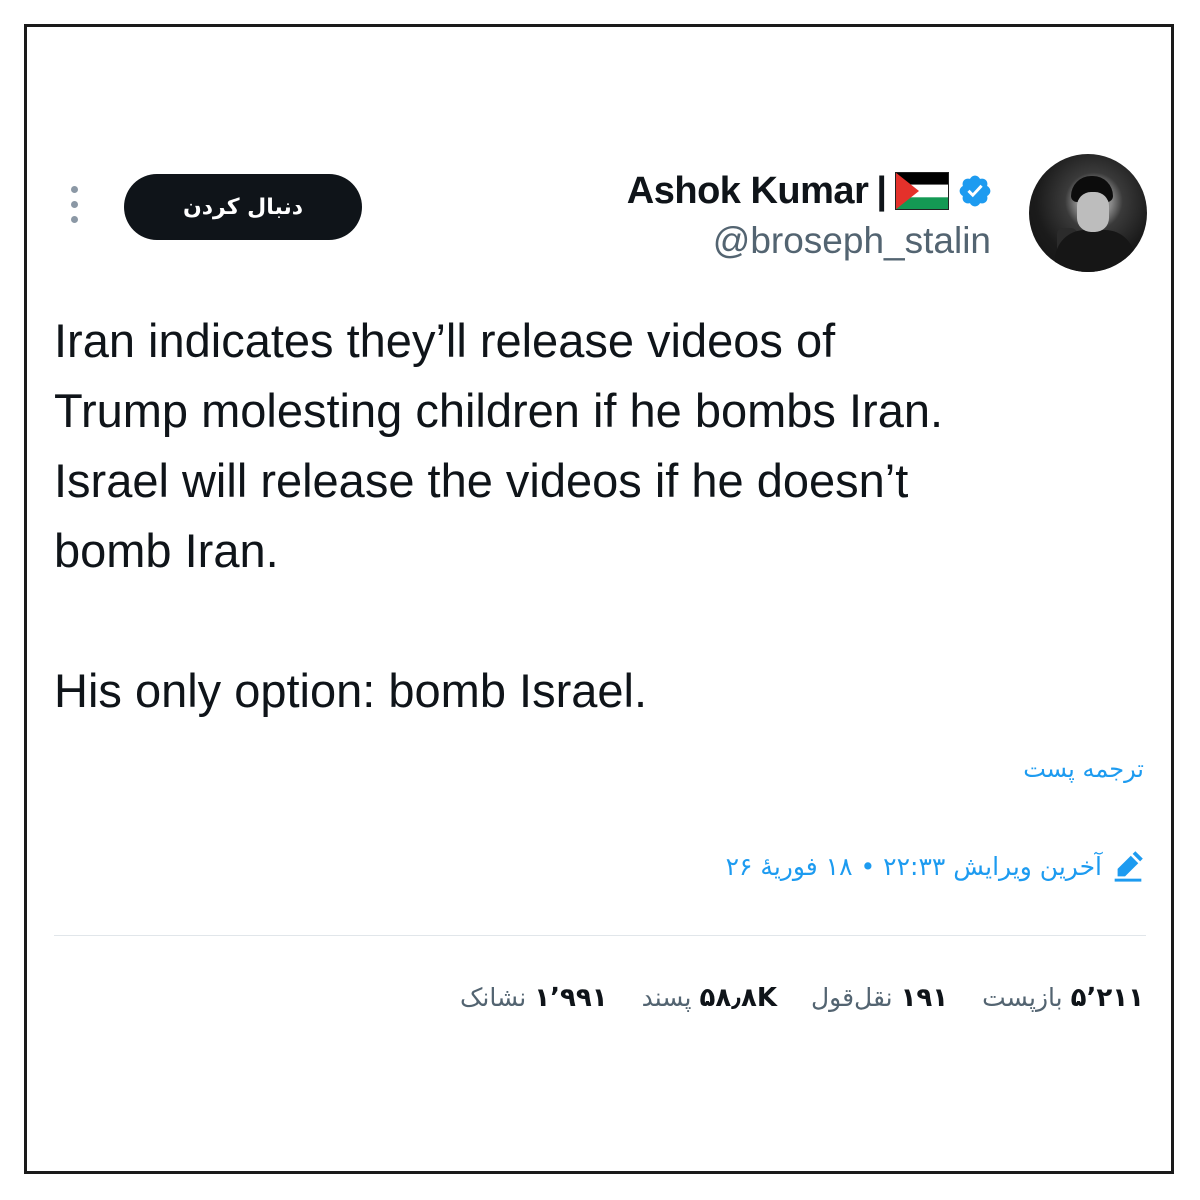  What do you see at coordinates (571, 998) in the screenshot?
I see `stat-value: ۱٬۹۹۱` at bounding box center [571, 998].